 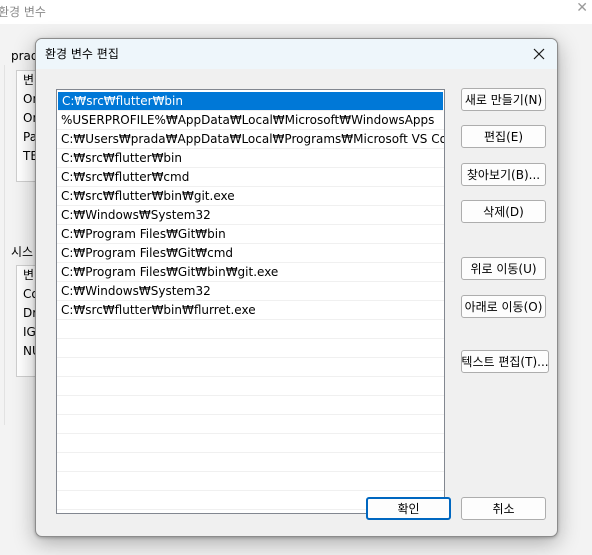 I want to click on path-list-item: C:₩Program Files₩Git₩bin, so click(x=250, y=234).